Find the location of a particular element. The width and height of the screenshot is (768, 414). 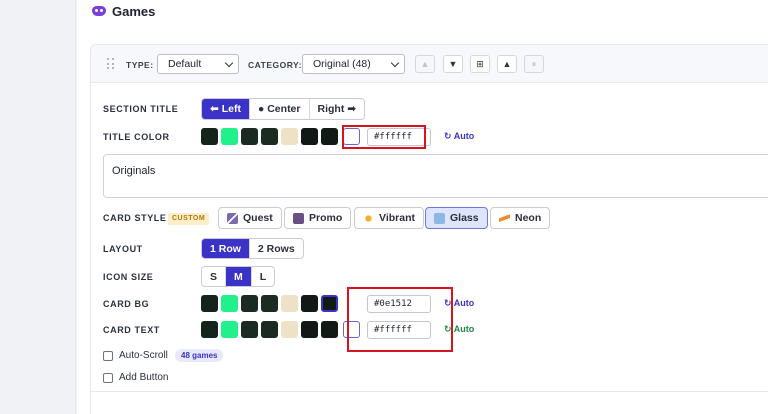

type-select-value: Default is located at coordinates (185, 64).